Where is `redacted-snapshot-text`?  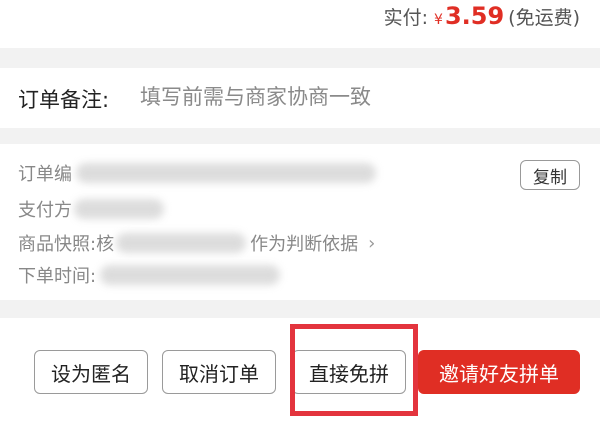
redacted-snapshot-text is located at coordinates (181, 243).